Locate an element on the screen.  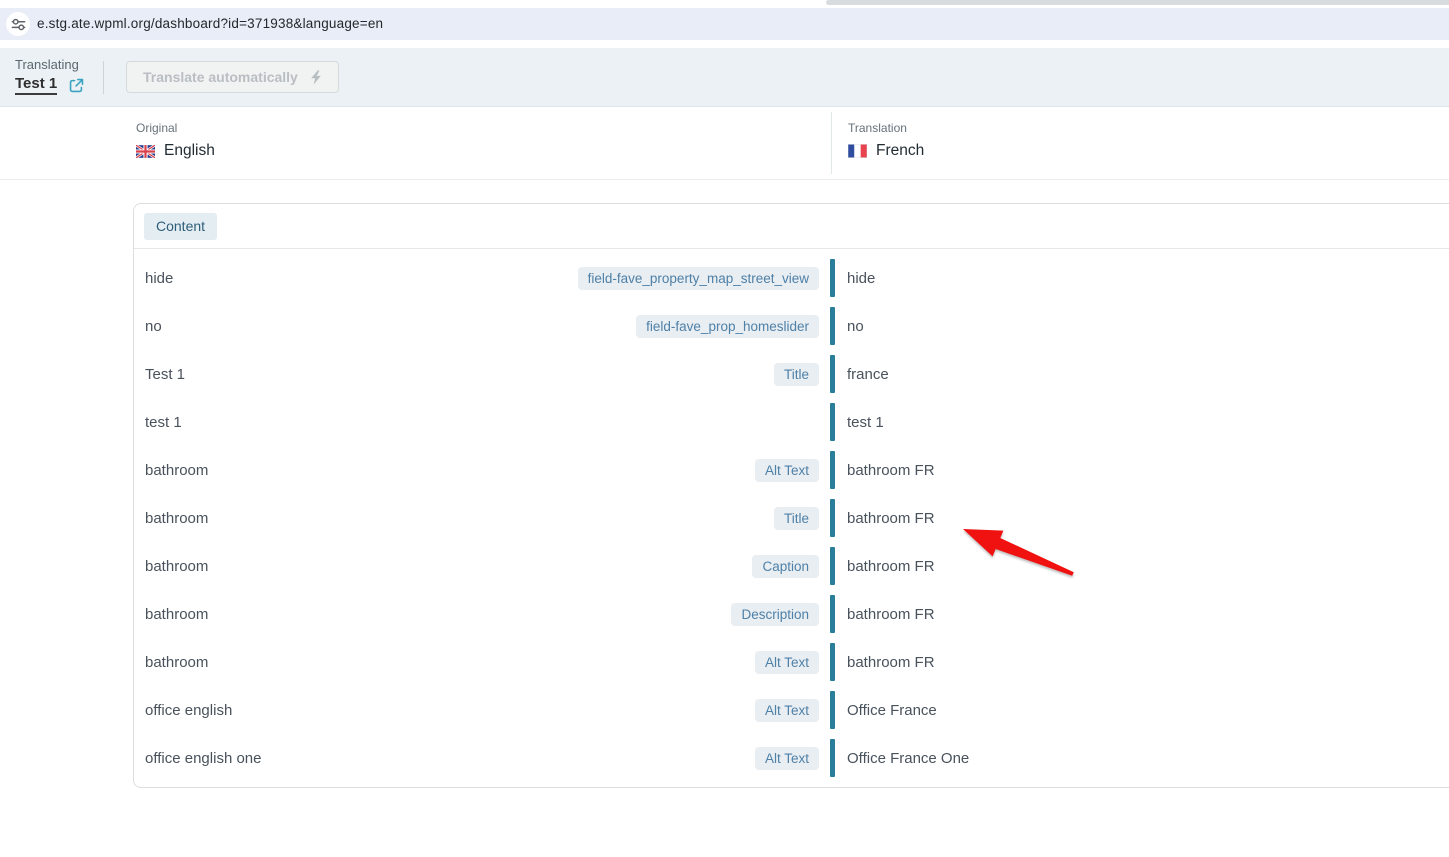
france-flag-icon is located at coordinates (857, 151).